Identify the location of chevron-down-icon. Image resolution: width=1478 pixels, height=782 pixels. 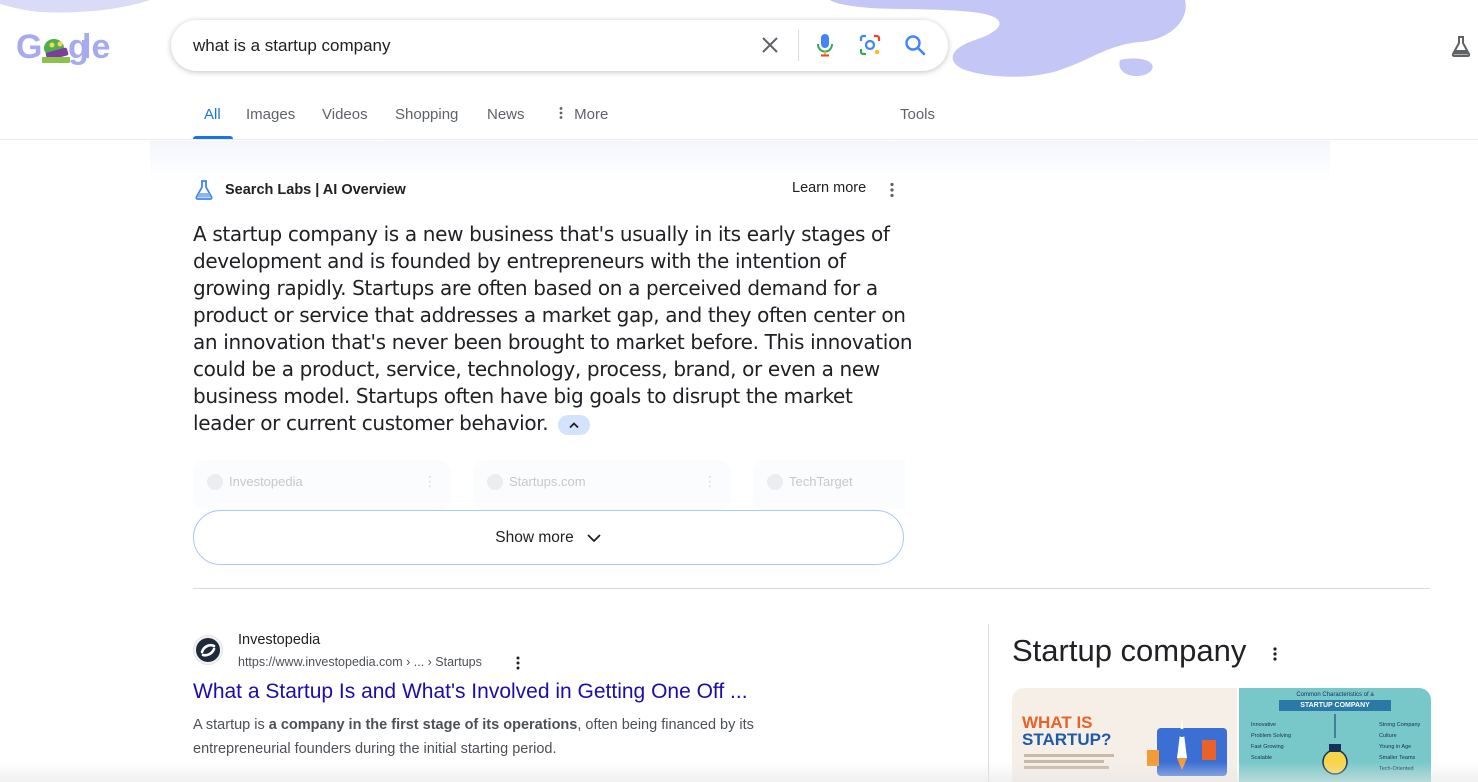
(594, 537).